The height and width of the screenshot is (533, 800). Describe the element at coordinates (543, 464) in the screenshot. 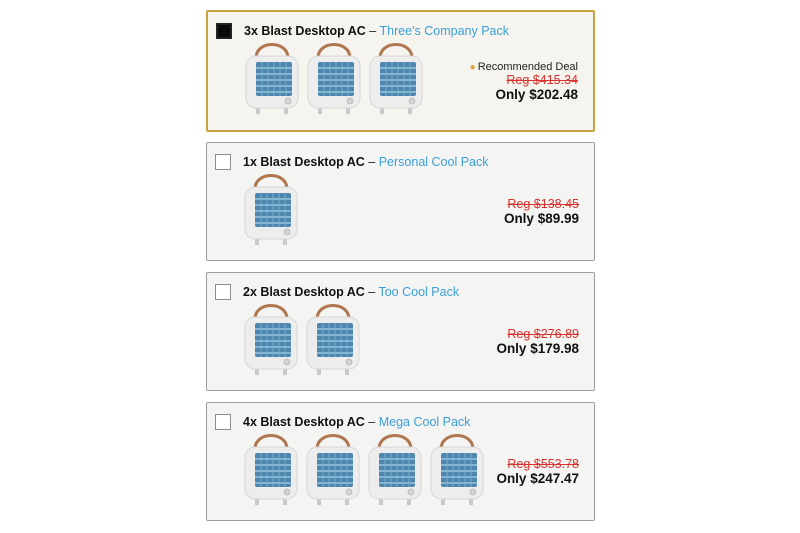

I see `regular-price: Reg $553.78` at that location.